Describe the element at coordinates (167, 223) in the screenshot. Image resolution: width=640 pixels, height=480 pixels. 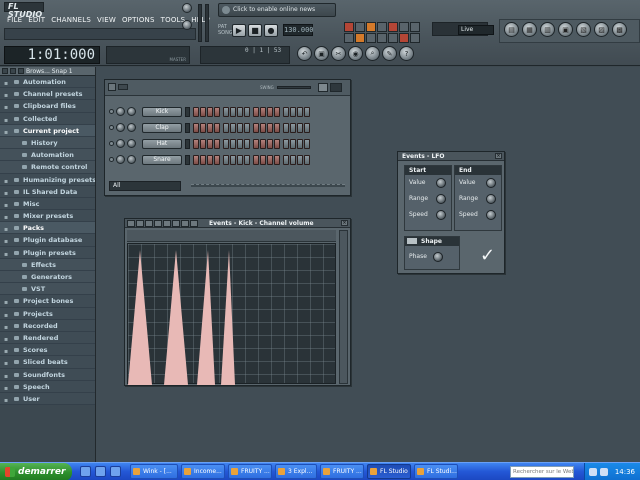
I see `select-icon` at that location.